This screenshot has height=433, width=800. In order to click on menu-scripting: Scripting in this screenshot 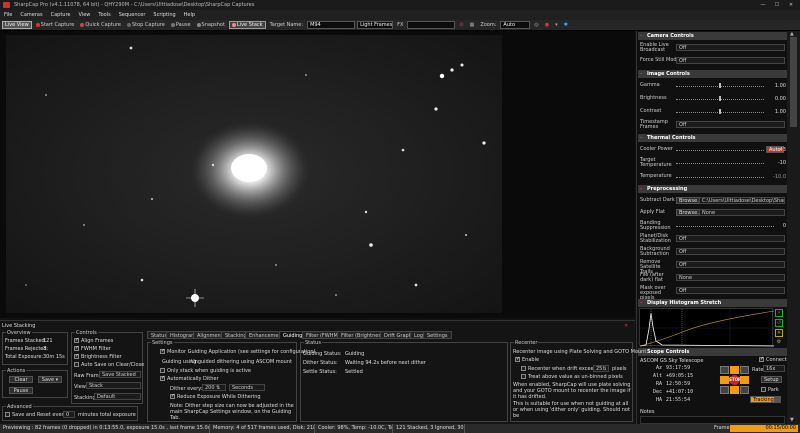, I will do `click(164, 15)`.